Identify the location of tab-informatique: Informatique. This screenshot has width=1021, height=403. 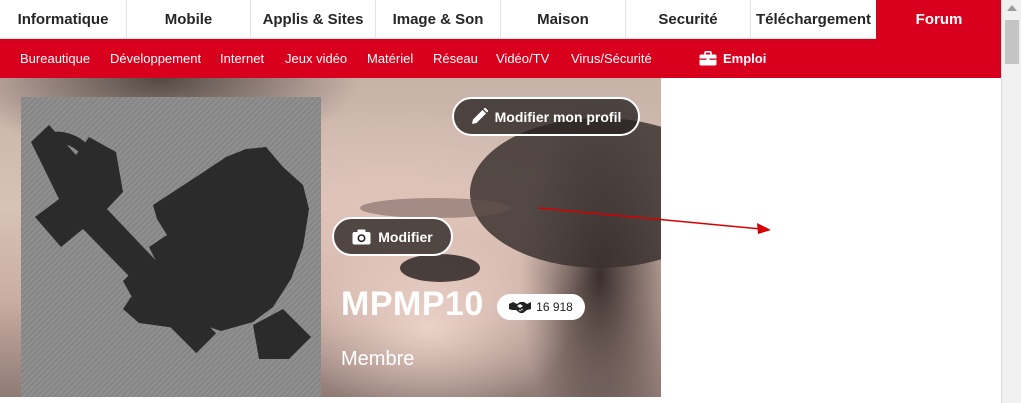
(63, 19).